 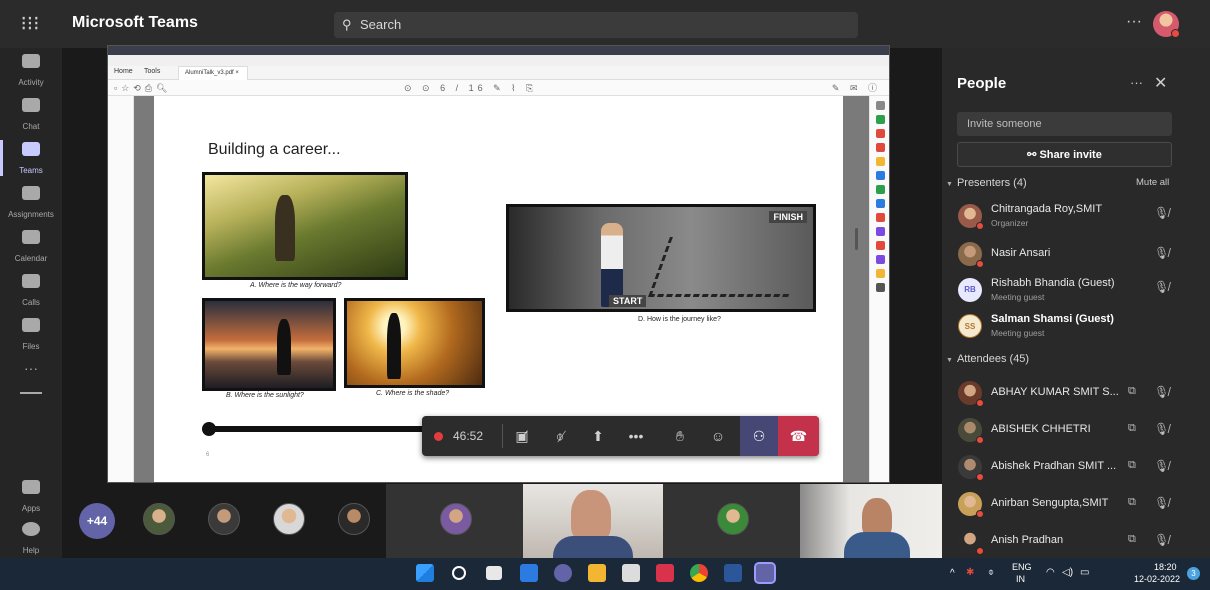 I want to click on share-icon: ⚯, so click(x=1033, y=155).